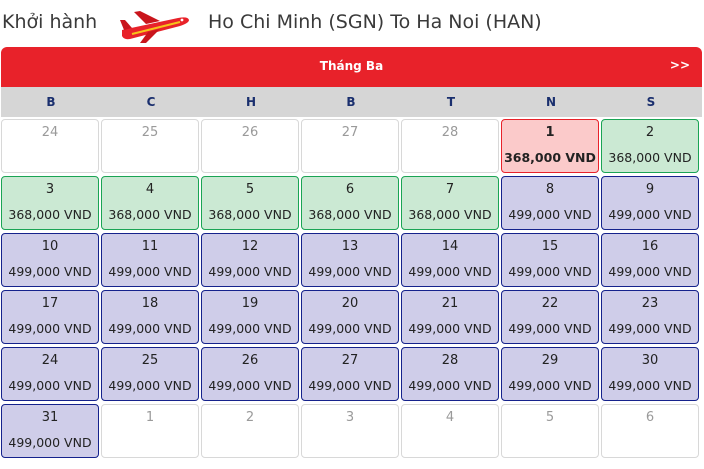 Image resolution: width=704 pixels, height=469 pixels. Describe the element at coordinates (650, 360) in the screenshot. I see `day-number: 30` at that location.